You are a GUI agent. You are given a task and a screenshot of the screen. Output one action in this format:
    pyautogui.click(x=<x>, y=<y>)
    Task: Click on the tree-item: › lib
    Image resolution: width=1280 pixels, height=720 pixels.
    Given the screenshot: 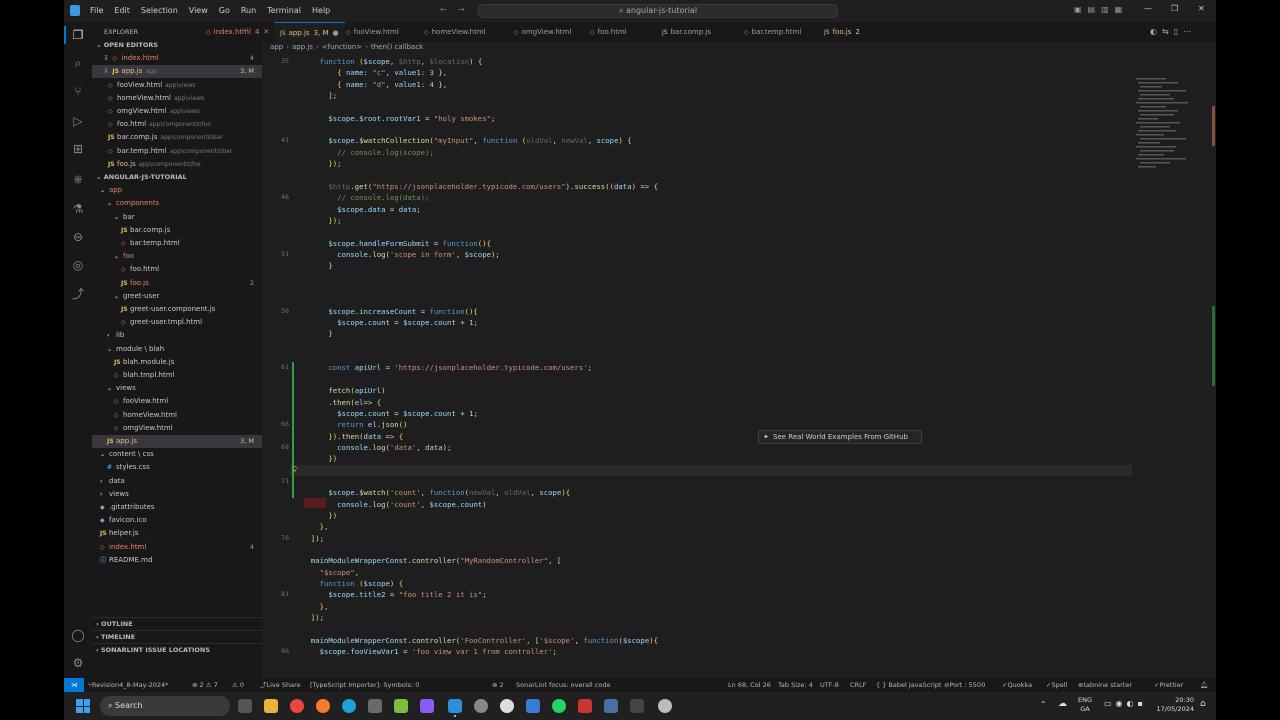 What is the action you would take?
    pyautogui.click(x=177, y=335)
    